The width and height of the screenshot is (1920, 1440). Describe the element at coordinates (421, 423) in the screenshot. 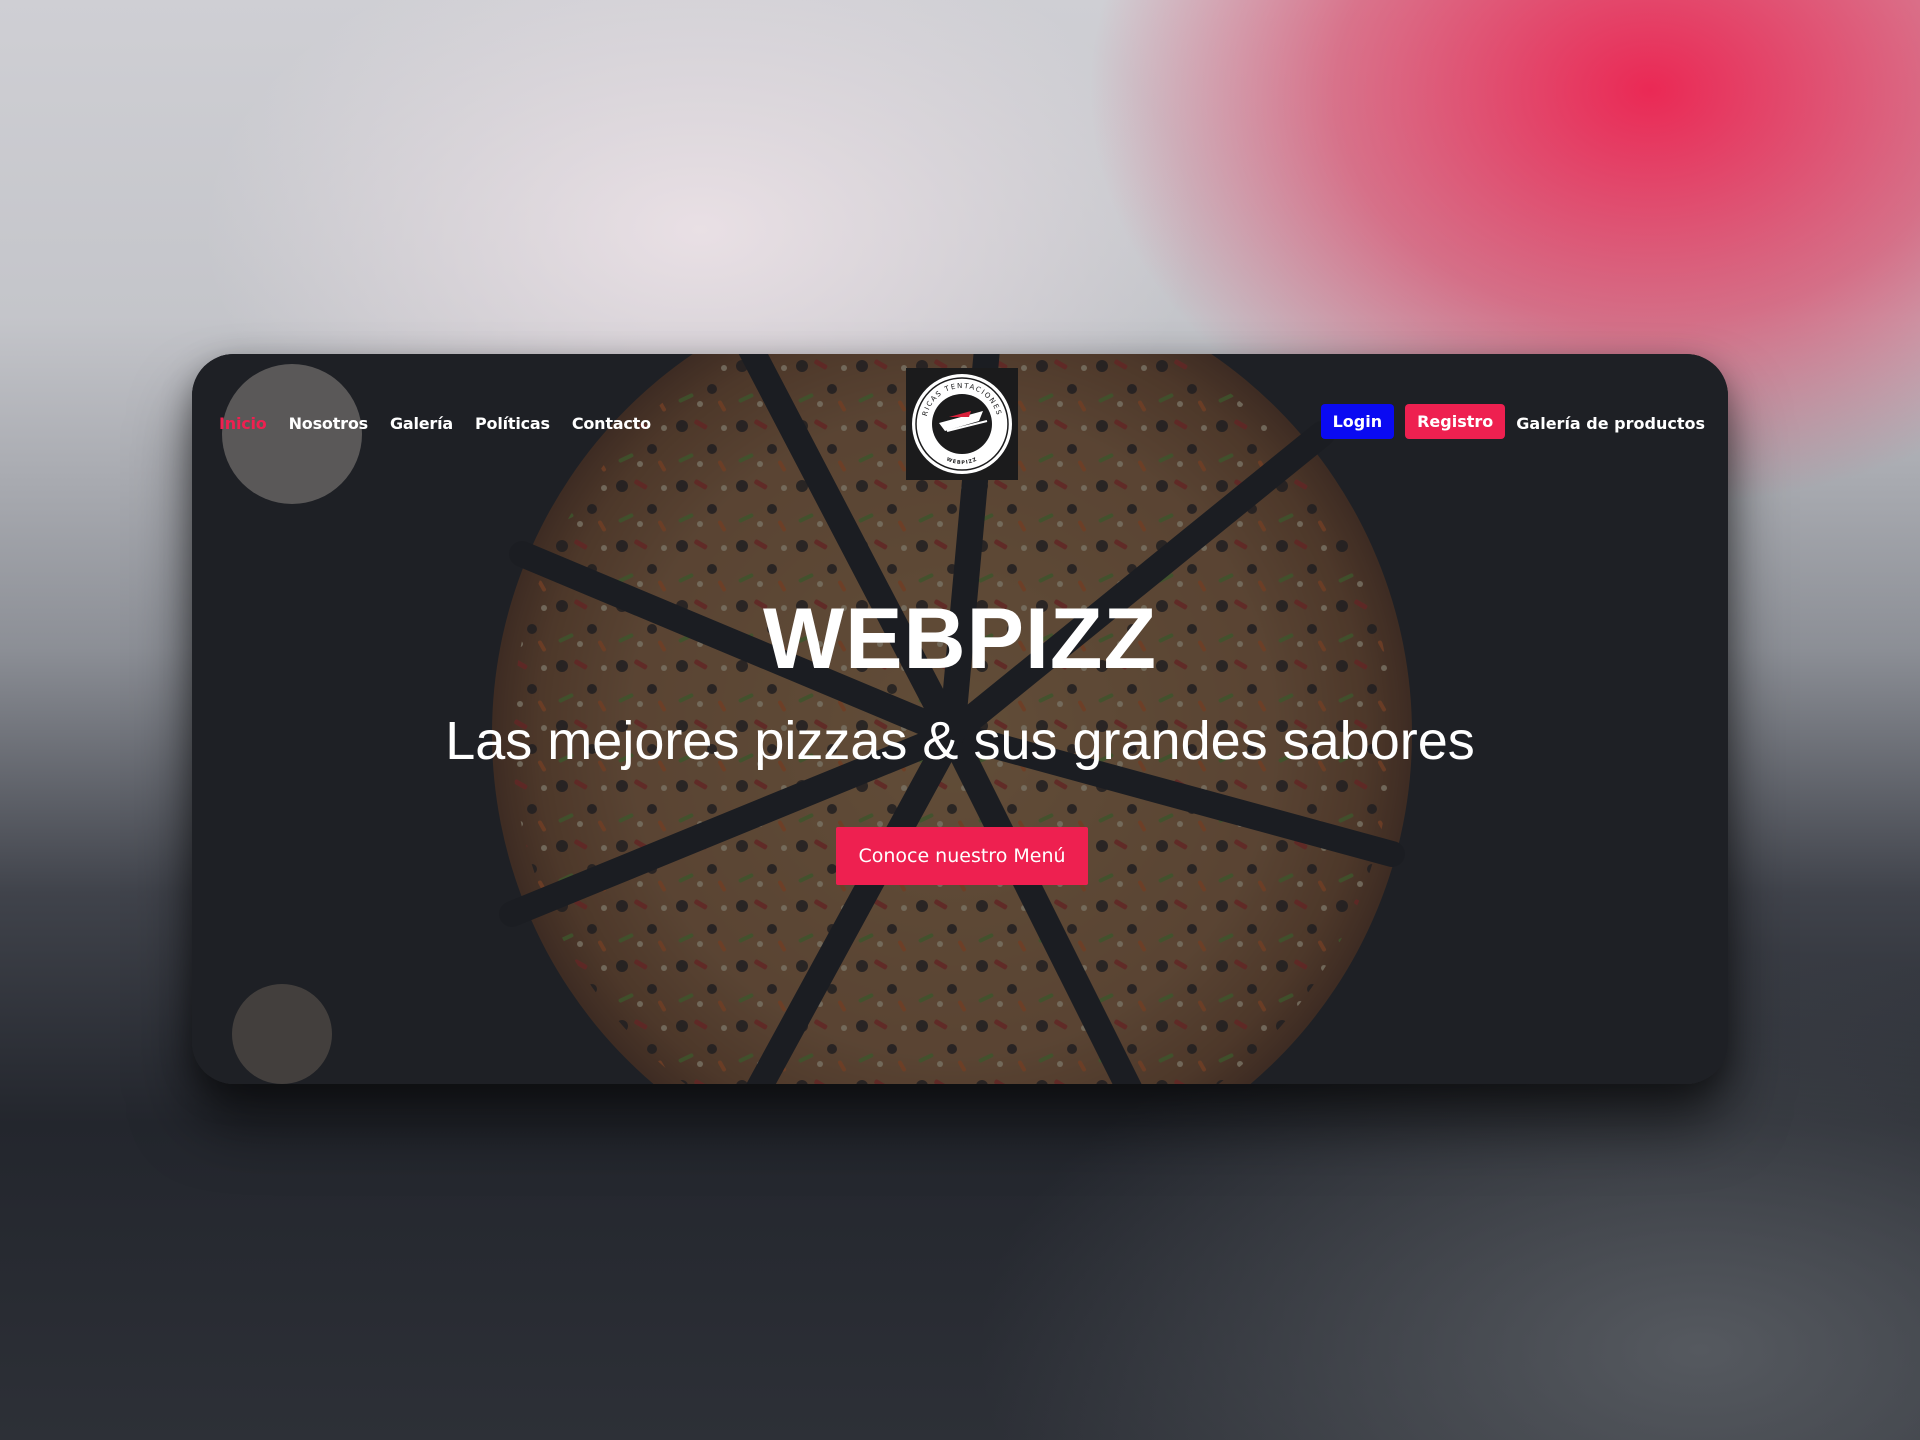

I see `nav-link-galeria: Galería` at that location.